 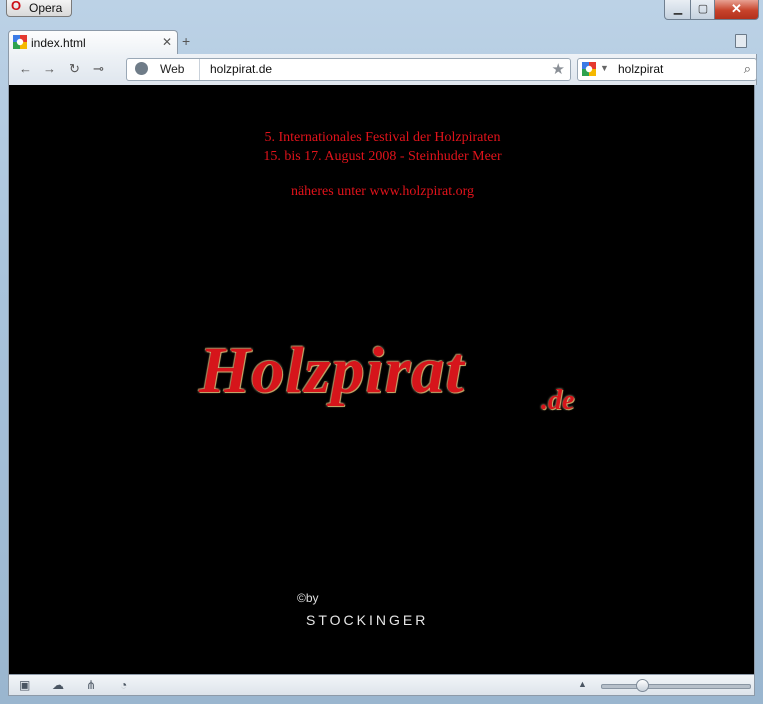 I want to click on reload-icon: ↻, so click(x=74, y=69).